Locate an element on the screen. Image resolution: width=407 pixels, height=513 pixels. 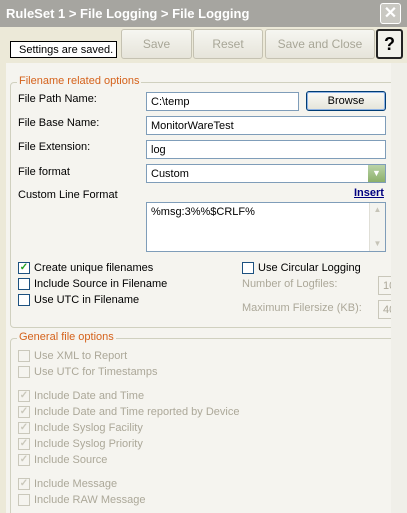
use-xml-checkbox is located at coordinates (24, 356).